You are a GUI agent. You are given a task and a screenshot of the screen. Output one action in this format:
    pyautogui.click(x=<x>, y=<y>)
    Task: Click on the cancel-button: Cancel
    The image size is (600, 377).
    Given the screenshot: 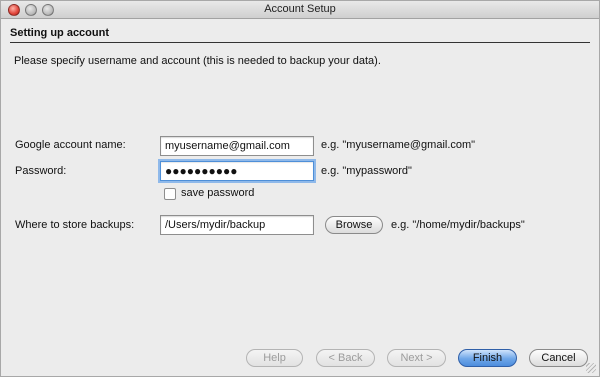 What is the action you would take?
    pyautogui.click(x=558, y=358)
    